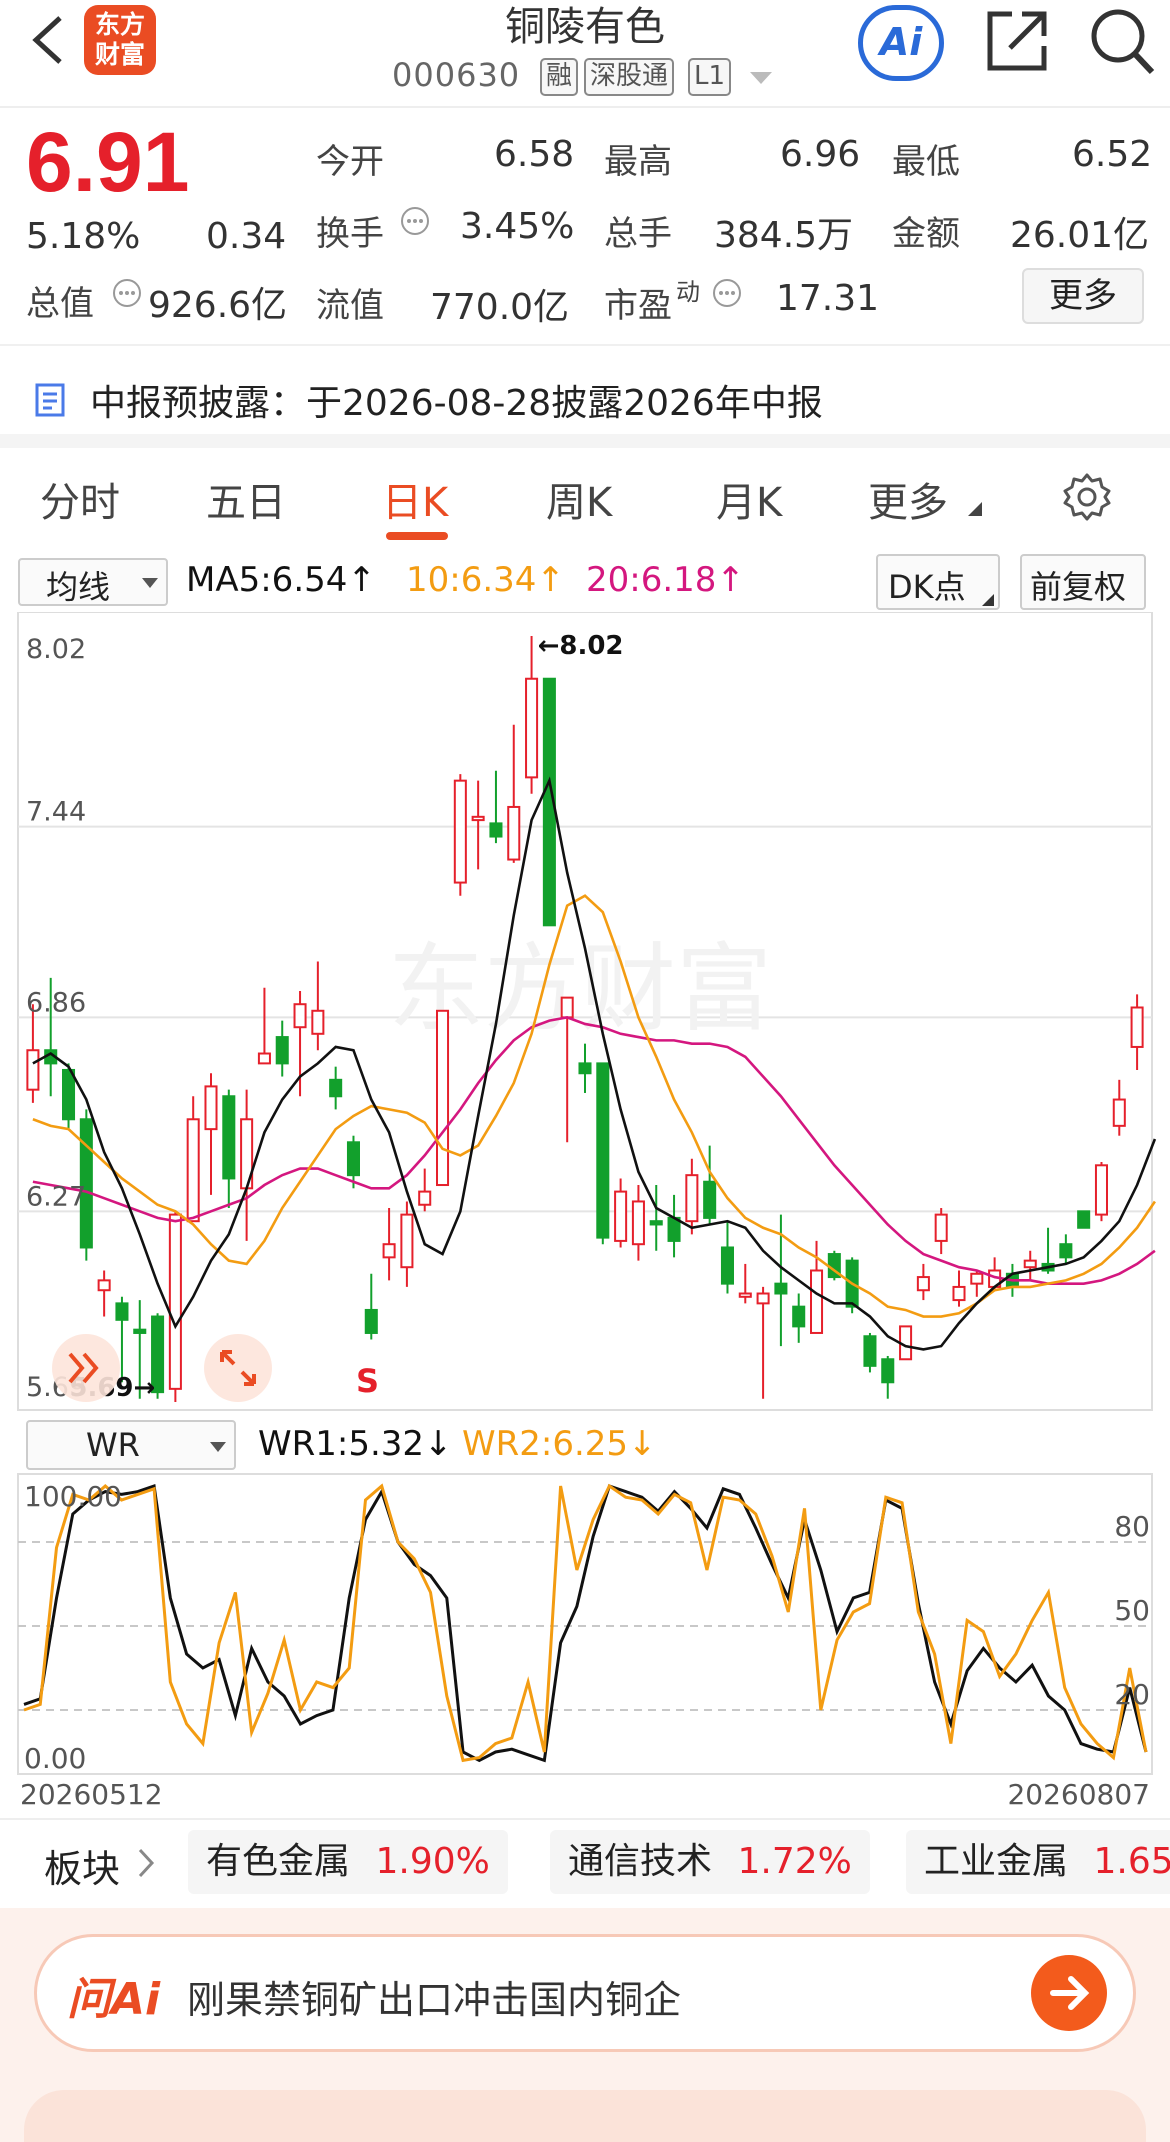 The image size is (1170, 2142). What do you see at coordinates (1087, 497) in the screenshot?
I see `settings-gear-icon` at bounding box center [1087, 497].